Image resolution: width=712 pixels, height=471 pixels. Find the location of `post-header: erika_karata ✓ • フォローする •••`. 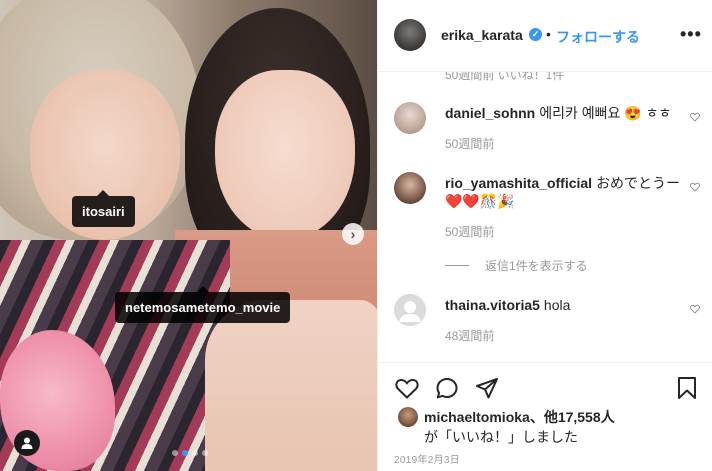

post-header: erika_karata ✓ • フォローする ••• is located at coordinates (545, 36).